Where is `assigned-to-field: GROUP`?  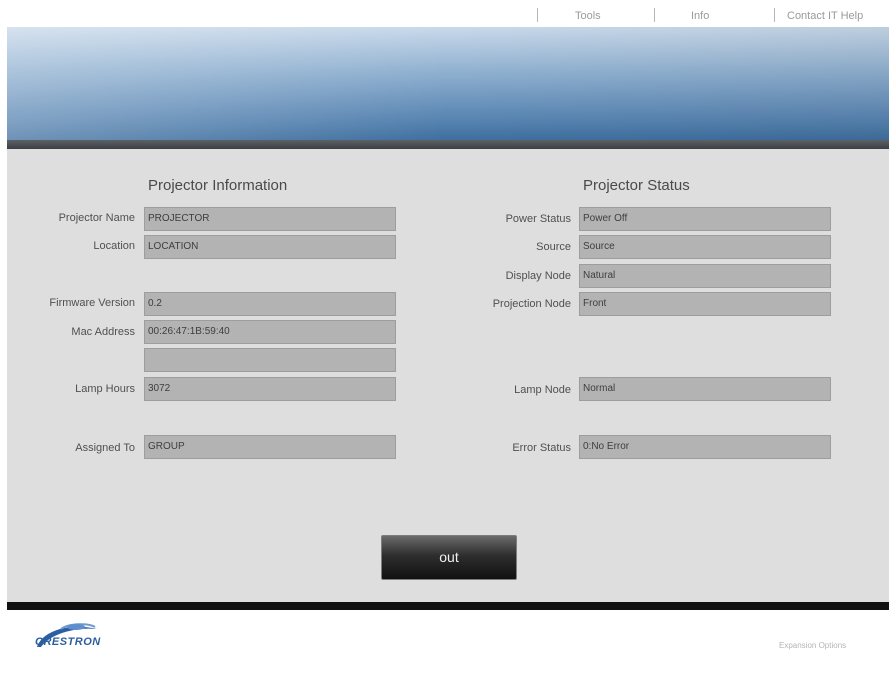 assigned-to-field: GROUP is located at coordinates (270, 447).